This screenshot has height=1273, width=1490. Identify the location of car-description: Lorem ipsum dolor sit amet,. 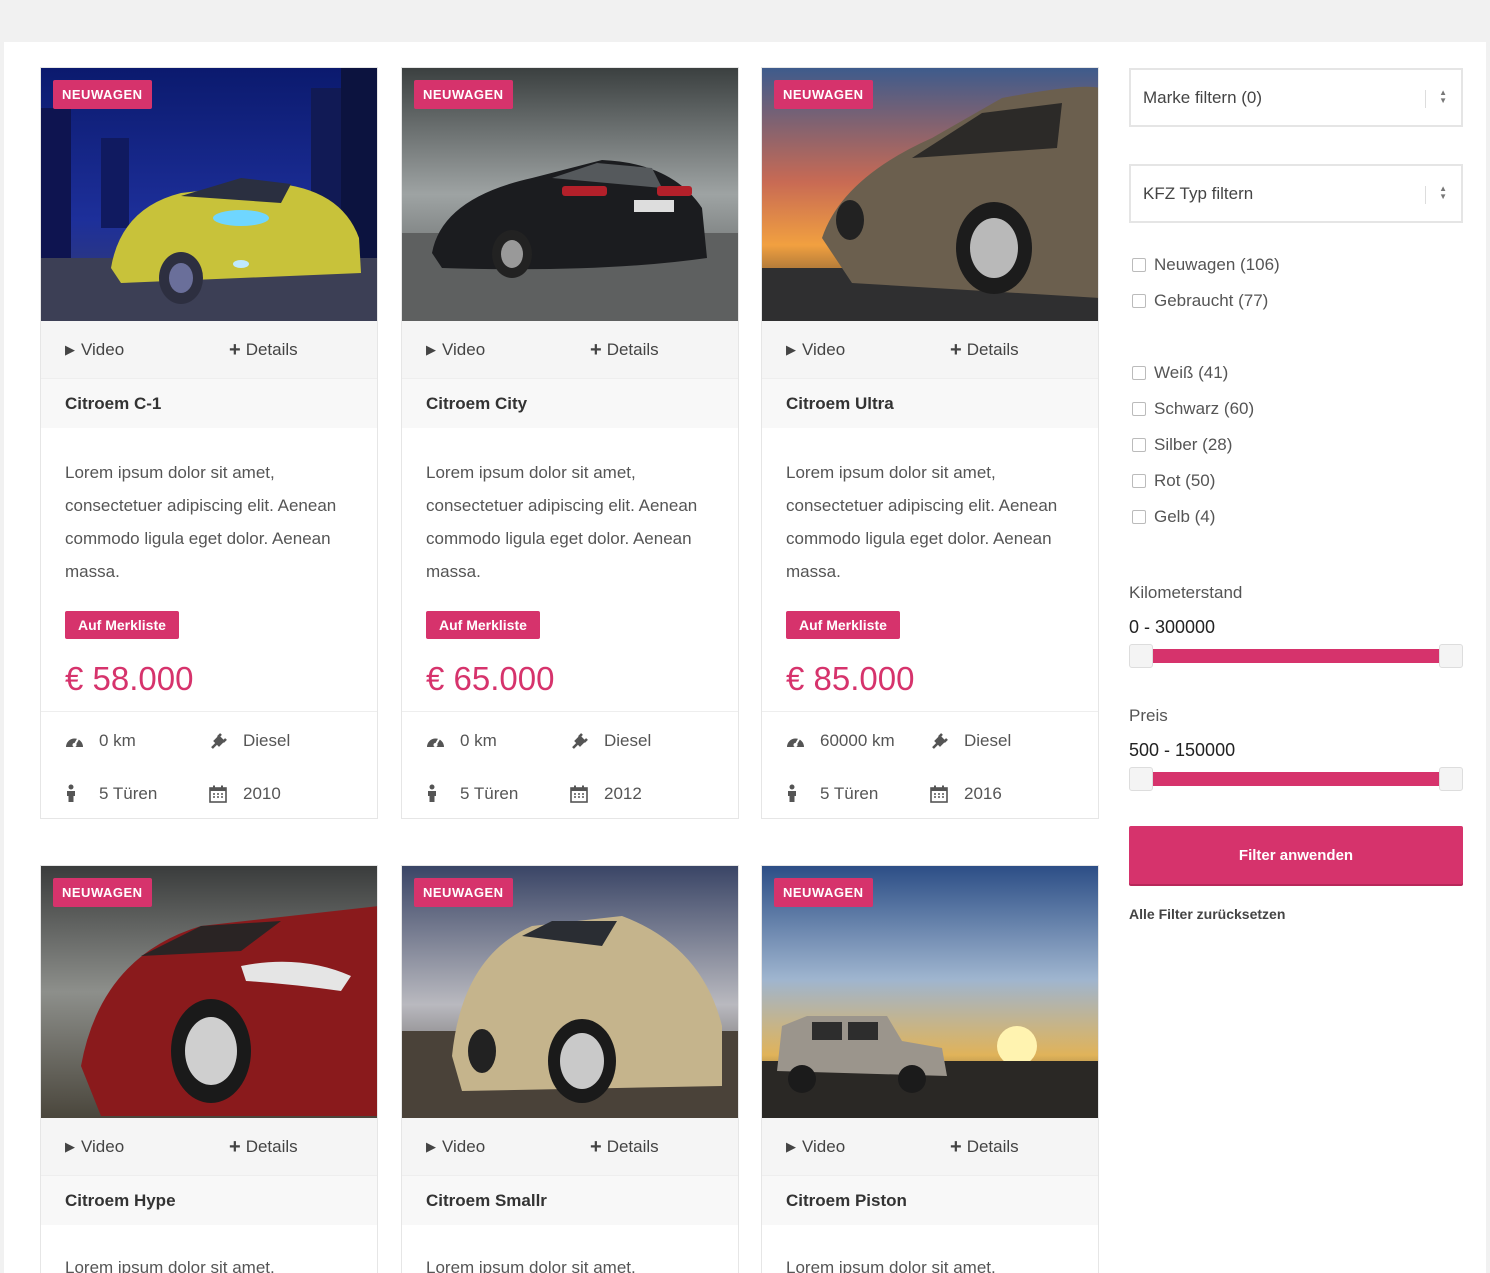
(891, 1265).